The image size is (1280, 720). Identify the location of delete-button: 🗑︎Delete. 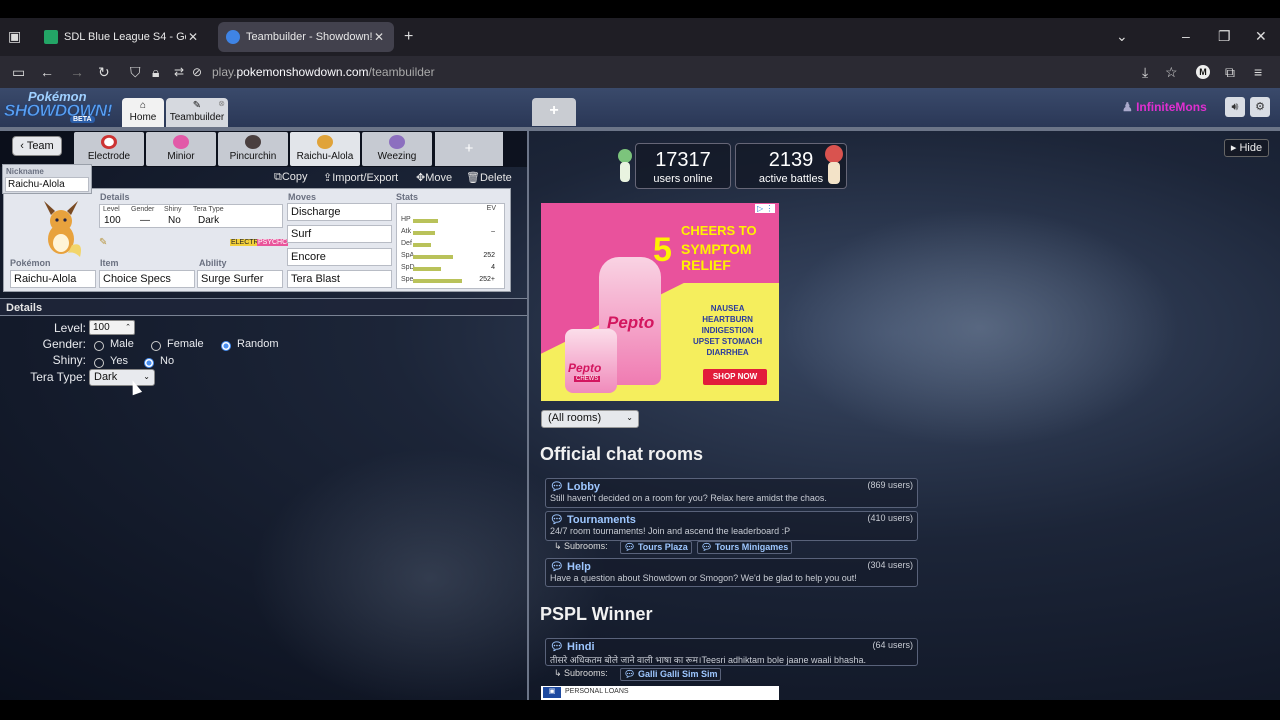
(489, 177).